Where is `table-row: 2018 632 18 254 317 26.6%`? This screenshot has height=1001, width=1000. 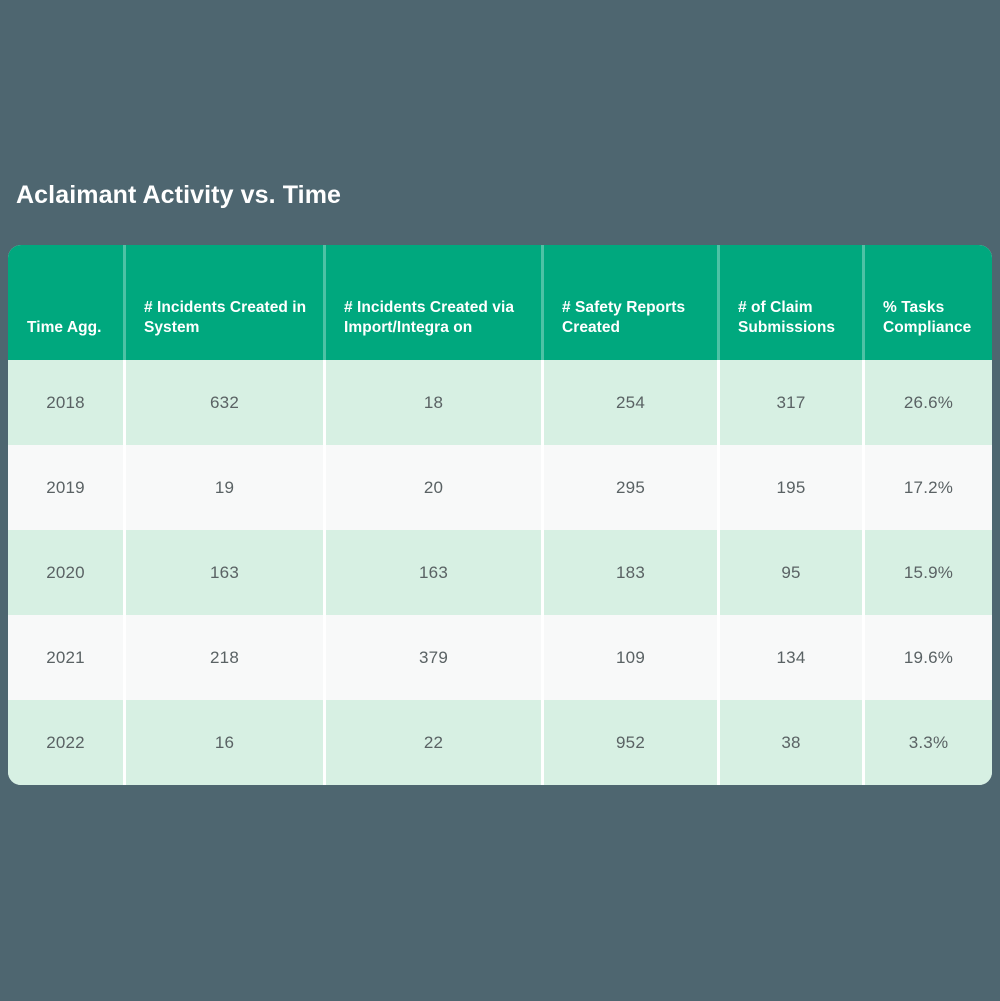
table-row: 2018 632 18 254 317 26.6% is located at coordinates (500, 402).